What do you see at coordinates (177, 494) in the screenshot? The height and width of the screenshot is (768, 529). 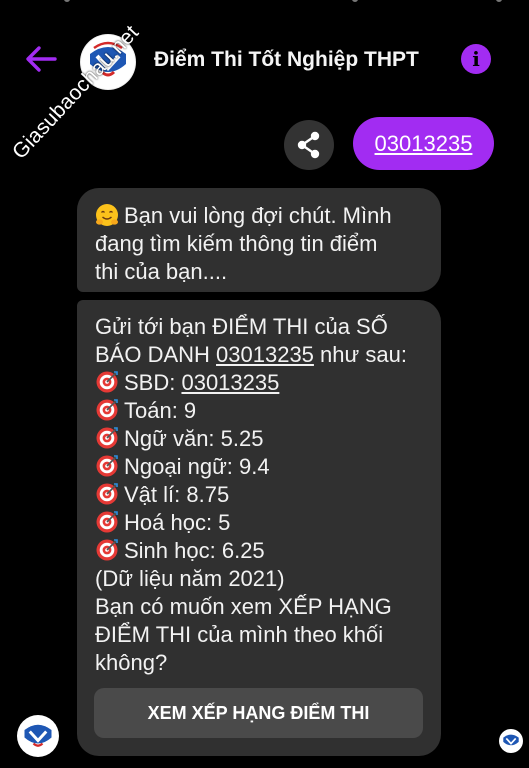 I see `score-text: Vật lí: 8.75` at bounding box center [177, 494].